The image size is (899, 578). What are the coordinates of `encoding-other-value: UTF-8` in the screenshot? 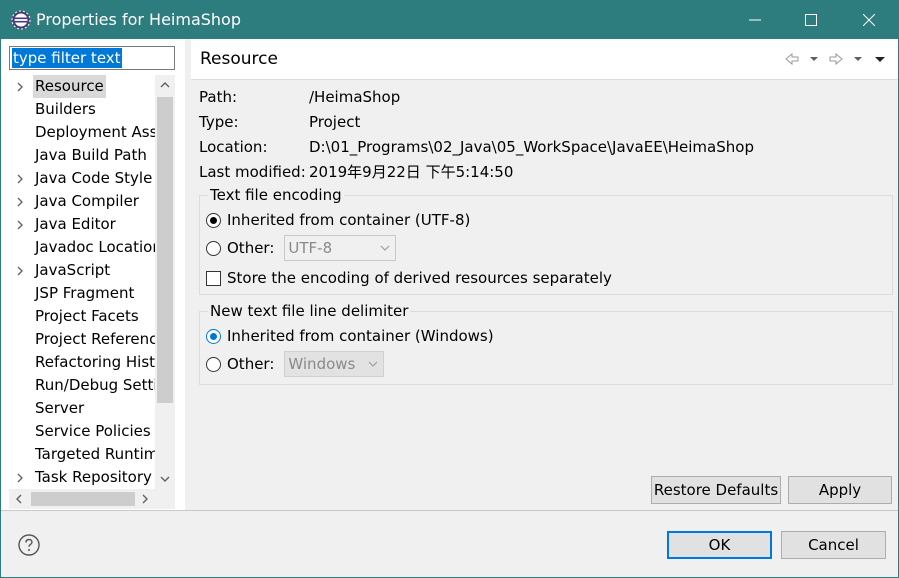 It's located at (310, 248).